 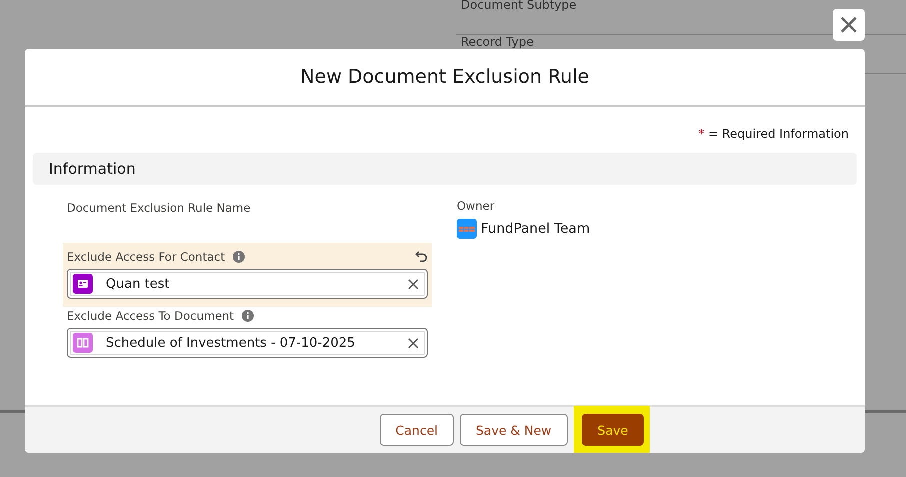 What do you see at coordinates (421, 256) in the screenshot?
I see `undo-icon` at bounding box center [421, 256].